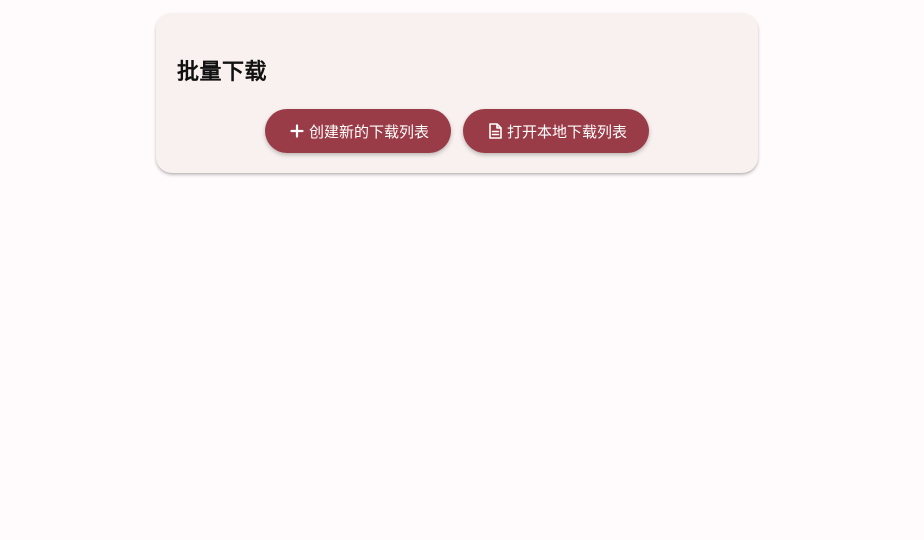  What do you see at coordinates (368, 131) in the screenshot?
I see `create-download-list-label: 创建新的下载列表` at bounding box center [368, 131].